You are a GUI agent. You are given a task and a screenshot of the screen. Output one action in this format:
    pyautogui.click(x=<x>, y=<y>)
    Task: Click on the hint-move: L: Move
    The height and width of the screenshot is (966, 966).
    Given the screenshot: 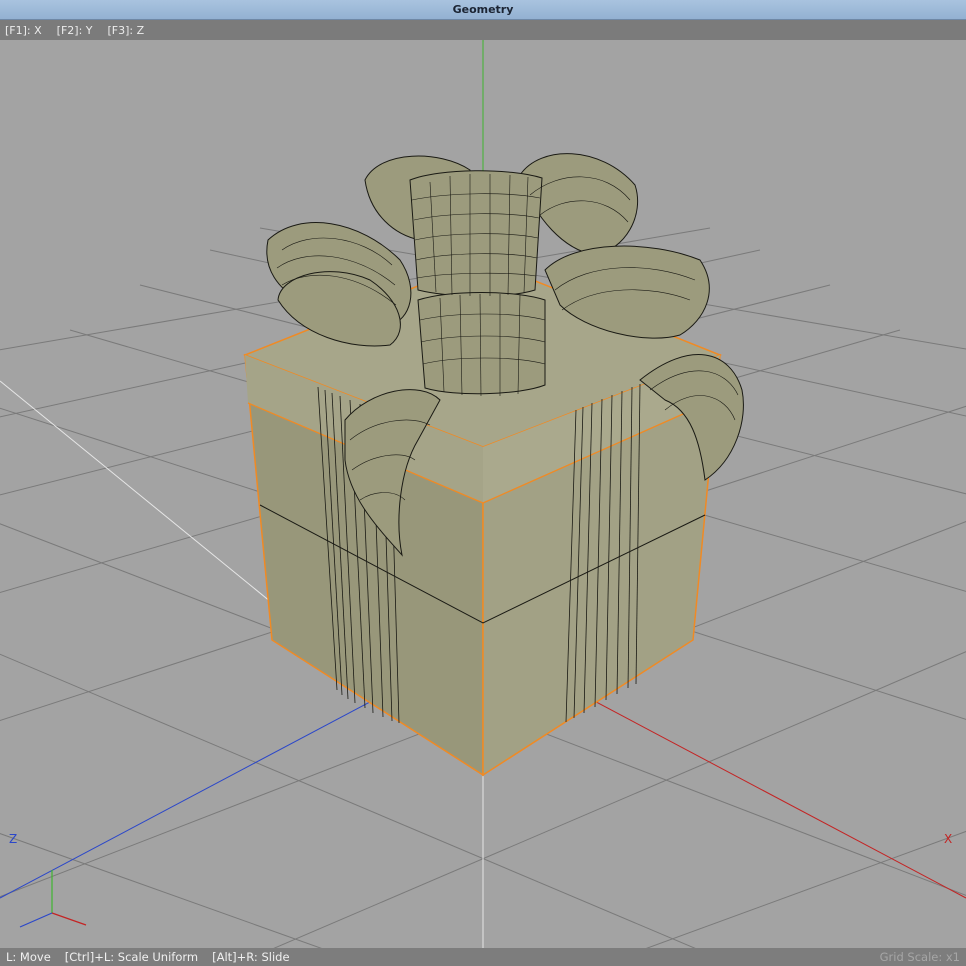 What is the action you would take?
    pyautogui.click(x=28, y=957)
    